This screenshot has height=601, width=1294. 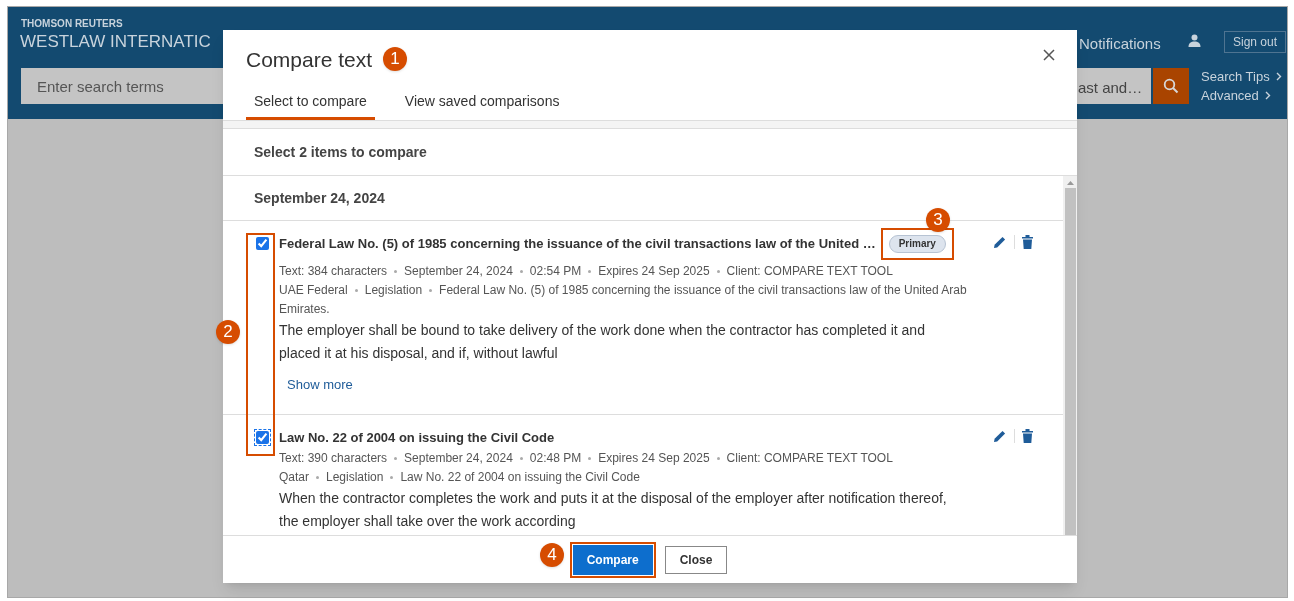 What do you see at coordinates (115, 42) in the screenshot?
I see `brand-title: WESTLAW INTERNATIC` at bounding box center [115, 42].